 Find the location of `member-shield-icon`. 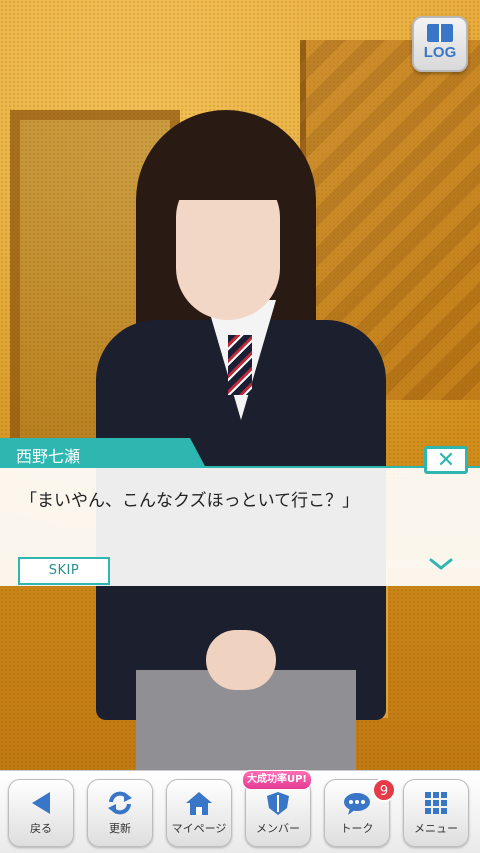

member-shield-icon is located at coordinates (278, 803).